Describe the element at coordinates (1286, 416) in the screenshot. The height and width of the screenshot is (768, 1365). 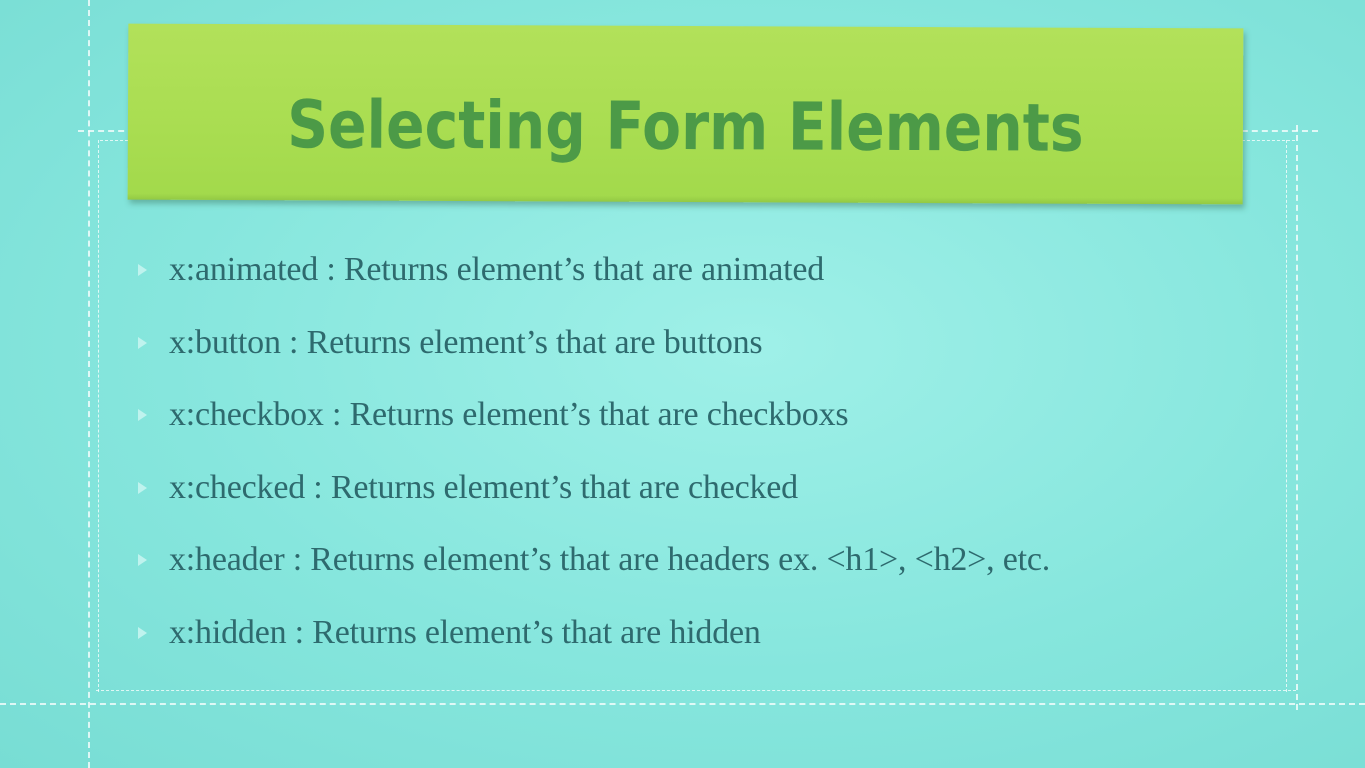
I see `stitch-right-inner-line` at that location.